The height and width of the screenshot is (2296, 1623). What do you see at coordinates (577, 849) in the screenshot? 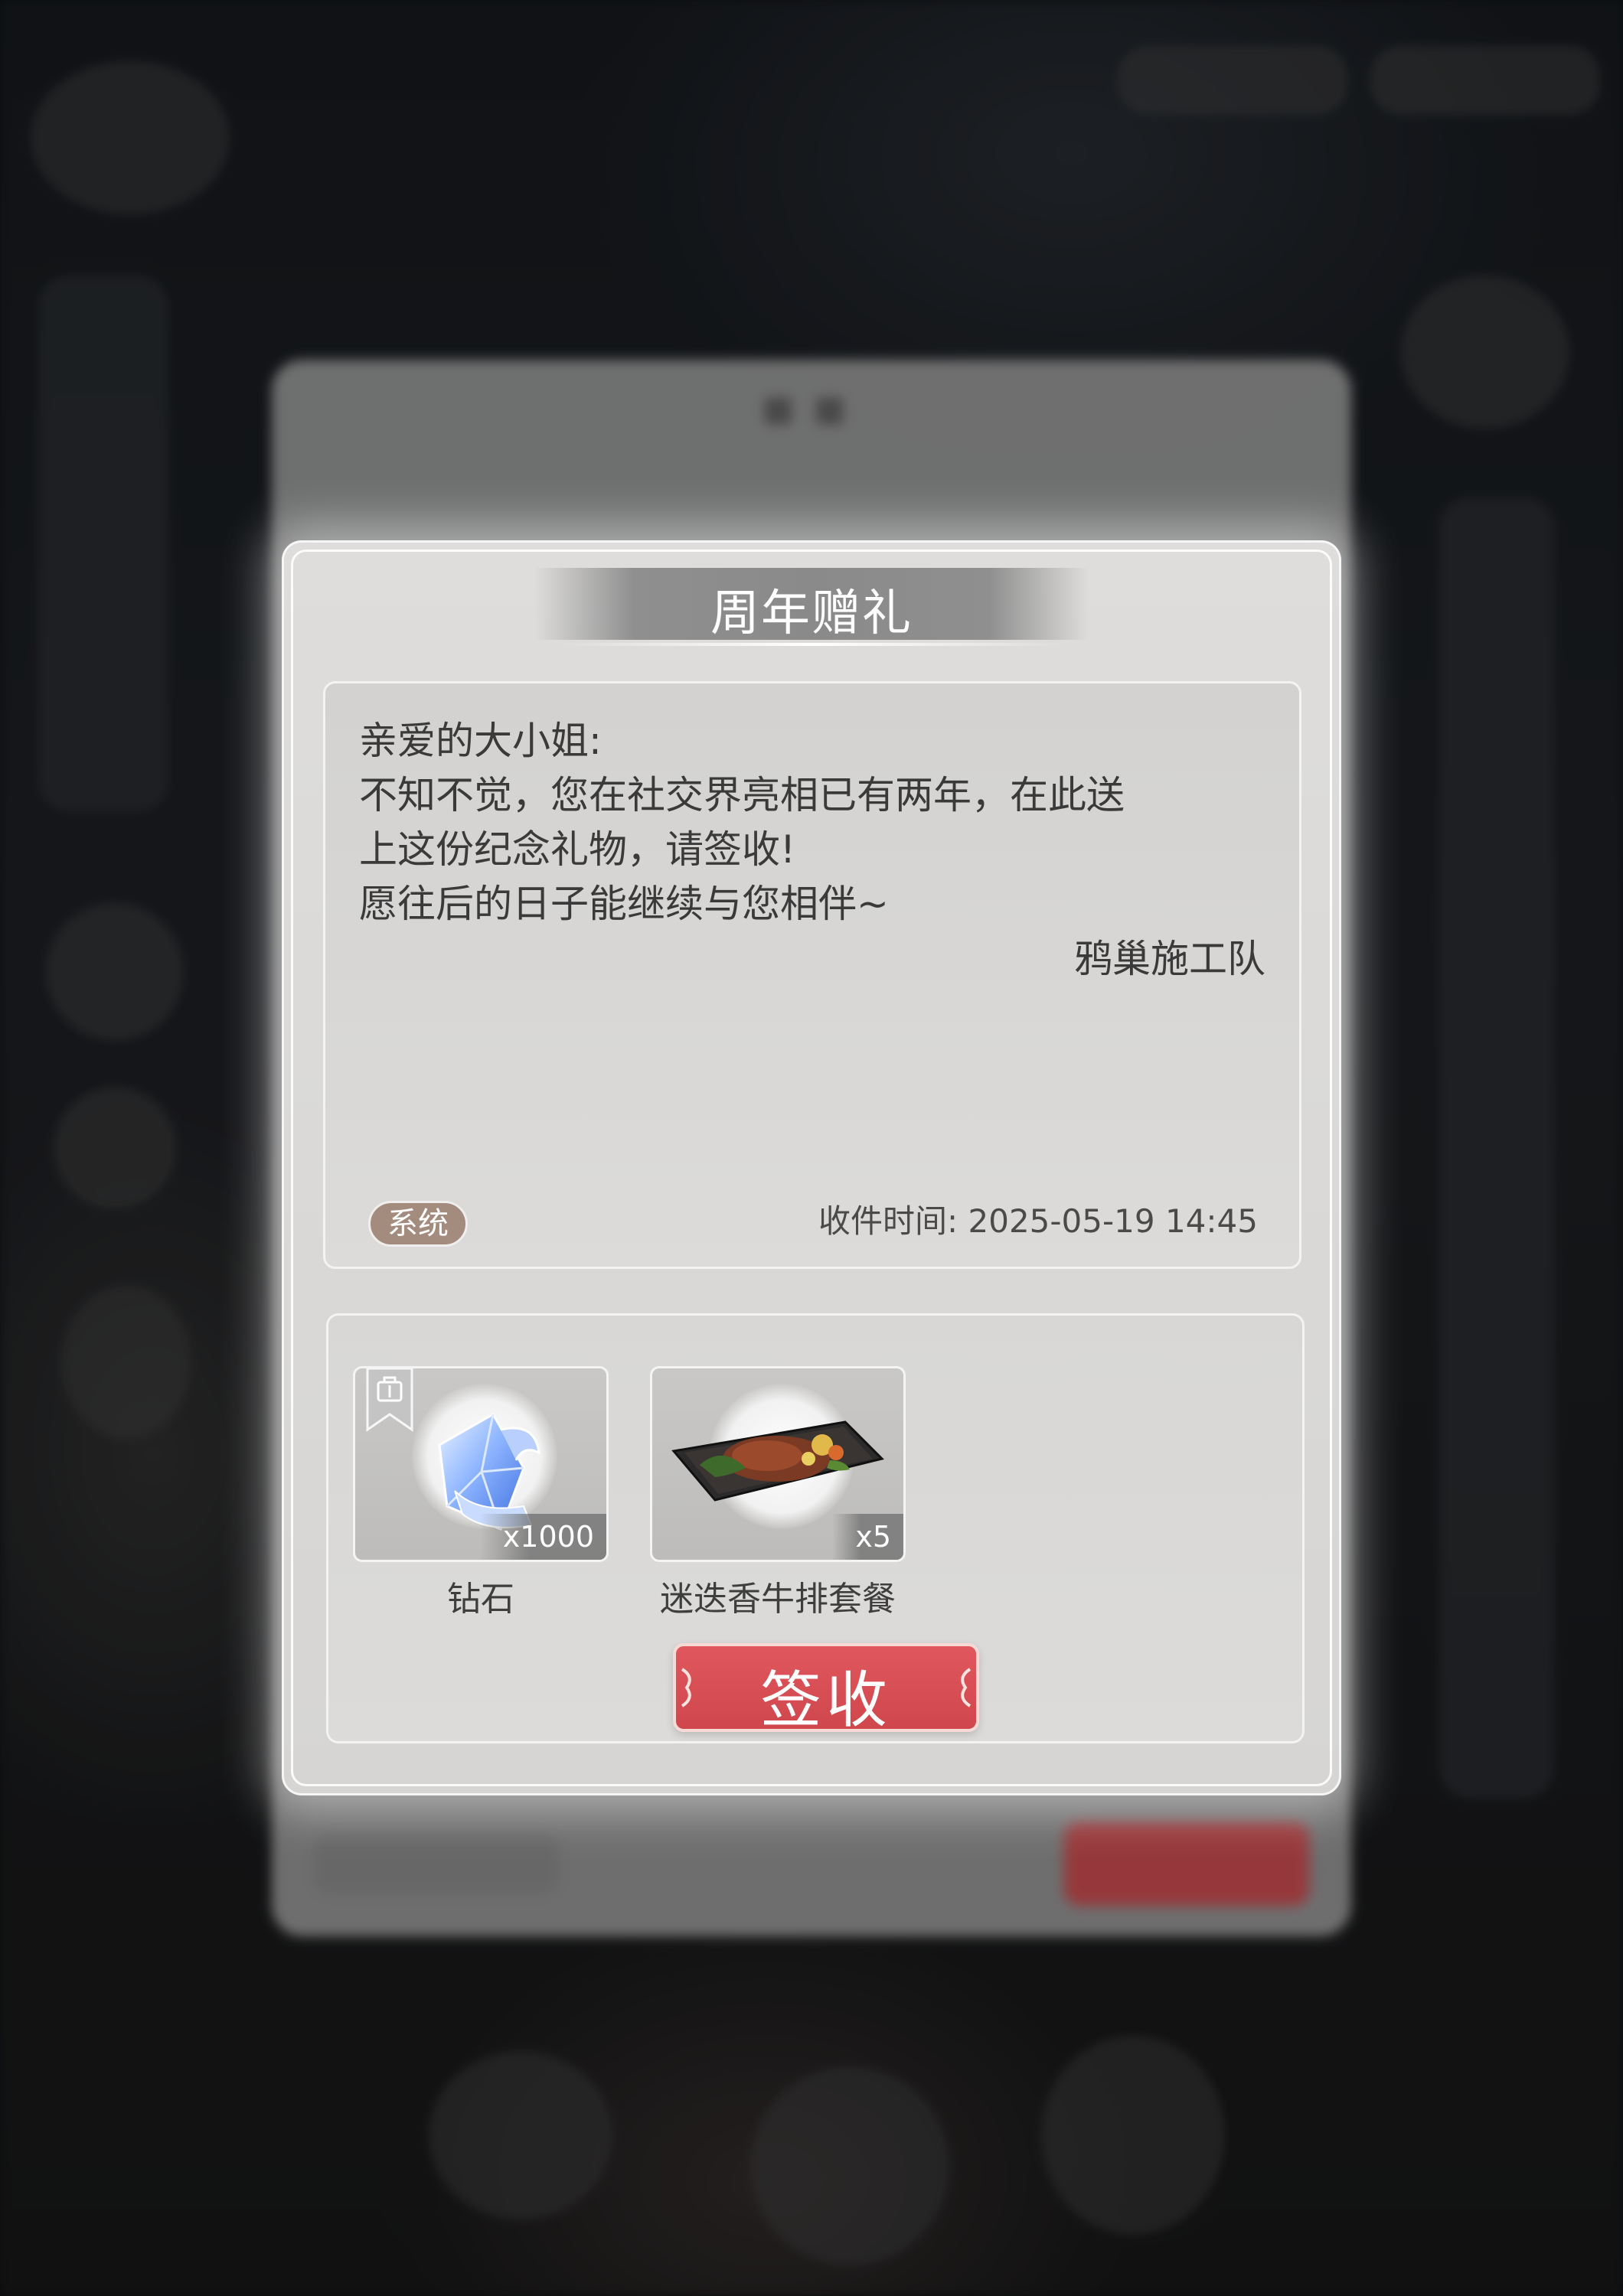
I see `message-line: 上这份纪念礼物，请签收!` at bounding box center [577, 849].